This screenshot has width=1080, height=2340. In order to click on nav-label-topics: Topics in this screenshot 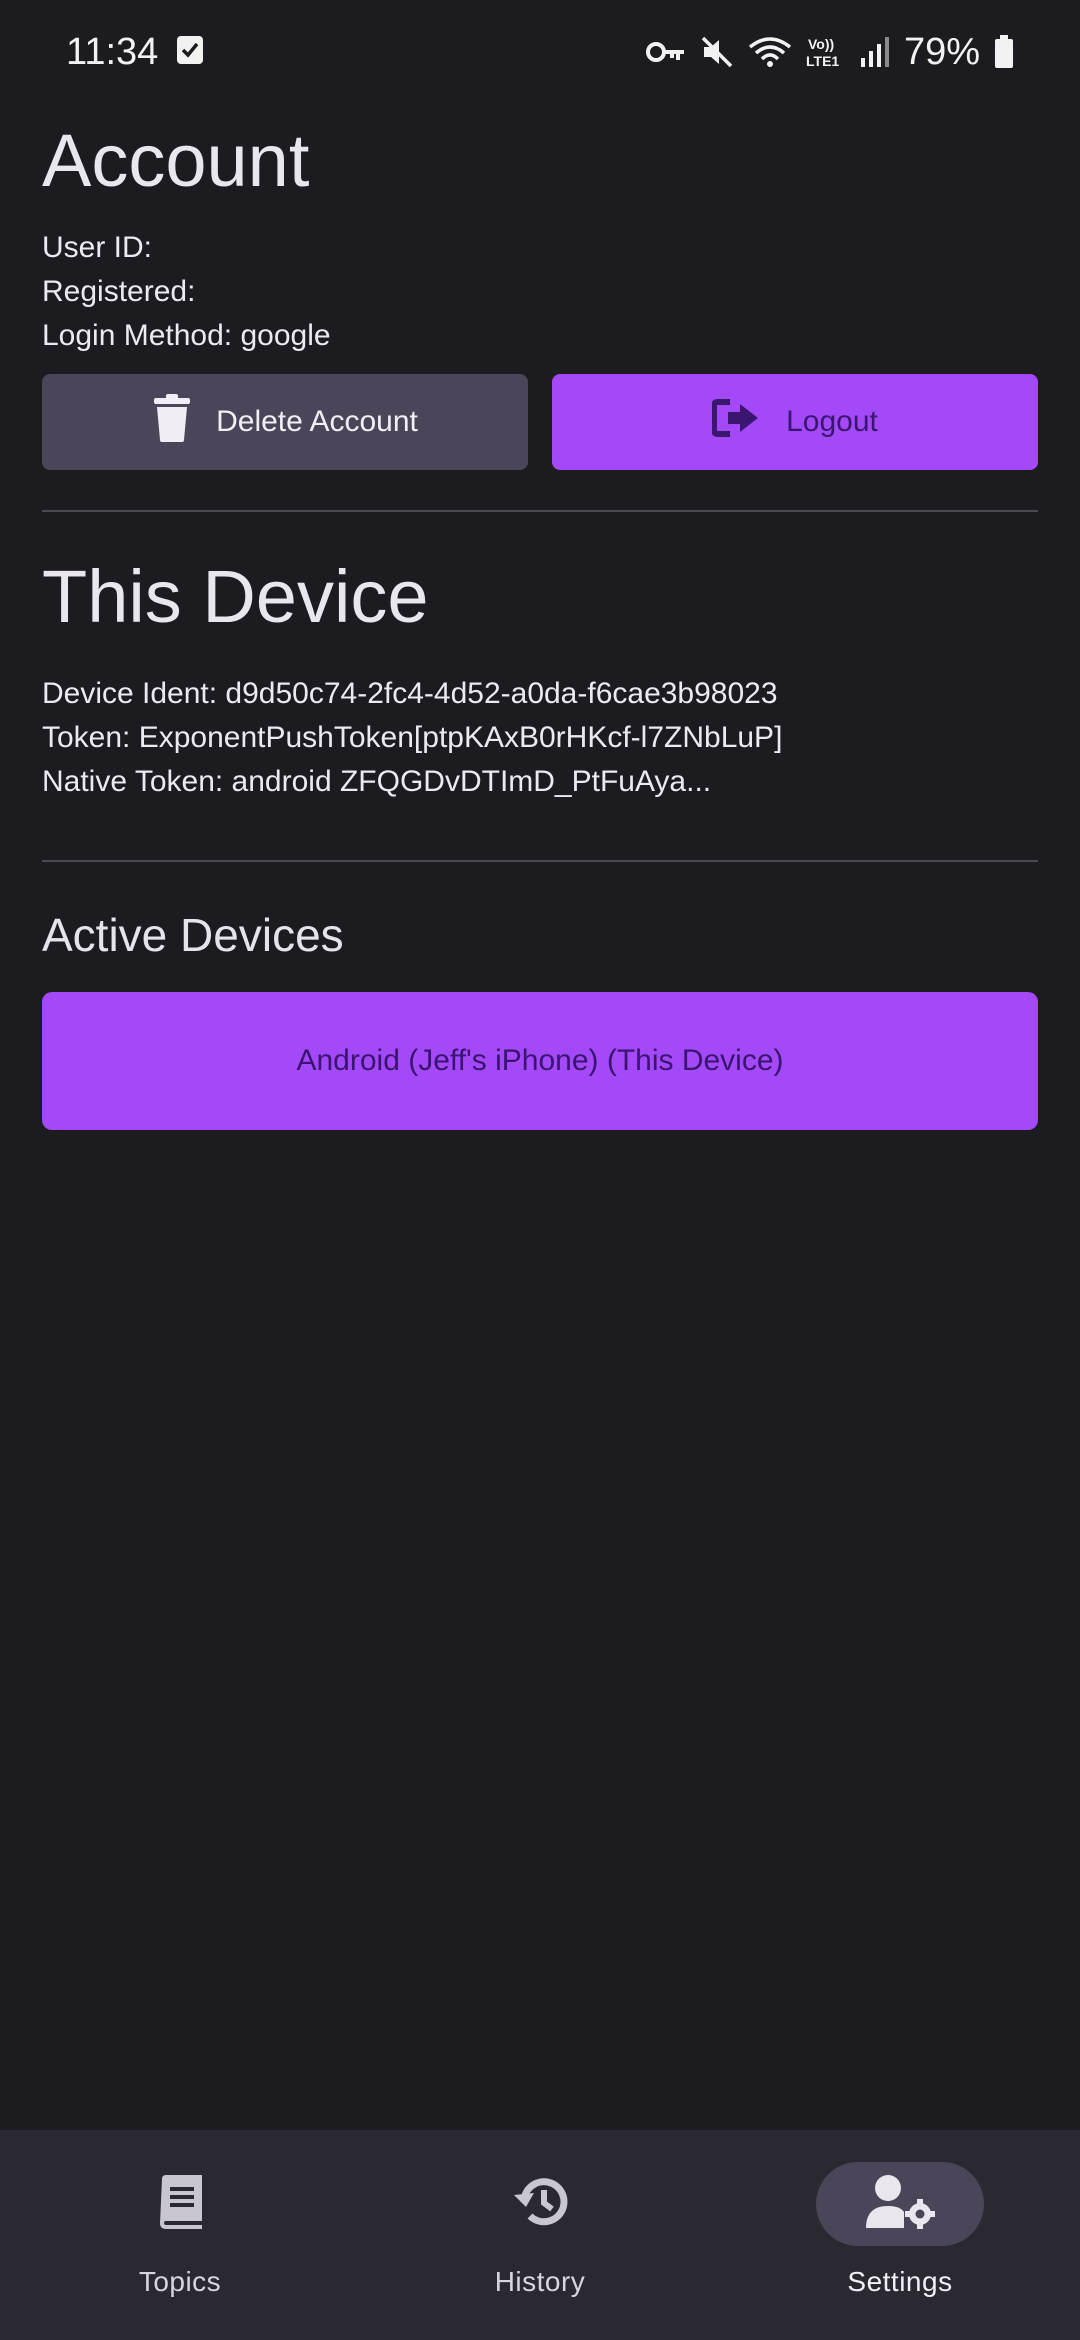, I will do `click(180, 2281)`.